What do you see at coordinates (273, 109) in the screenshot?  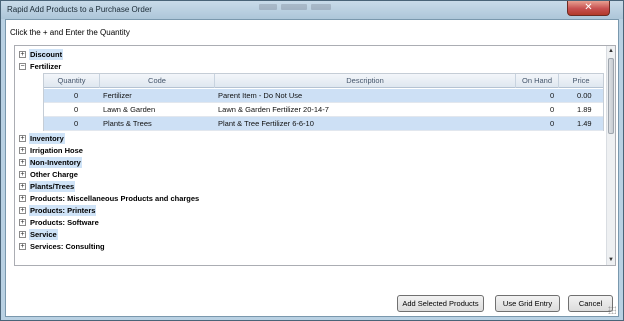 I see `description-cell: Lawn & Garden Fertilizer 20-14-7` at bounding box center [273, 109].